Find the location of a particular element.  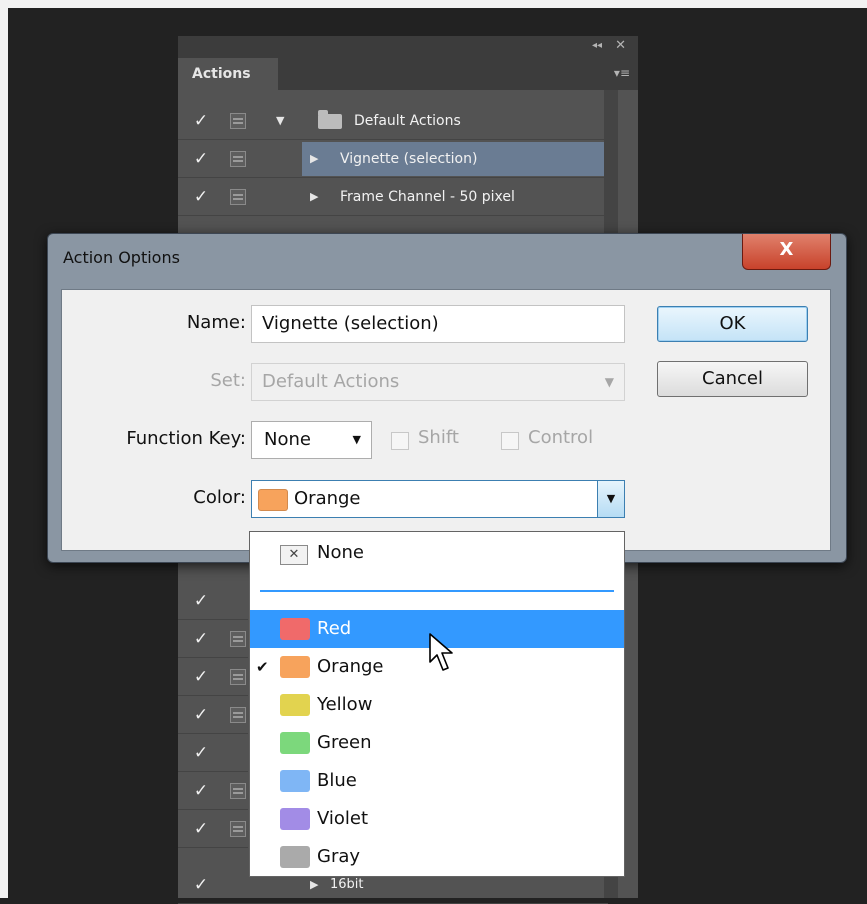

folder-icon is located at coordinates (330, 119).